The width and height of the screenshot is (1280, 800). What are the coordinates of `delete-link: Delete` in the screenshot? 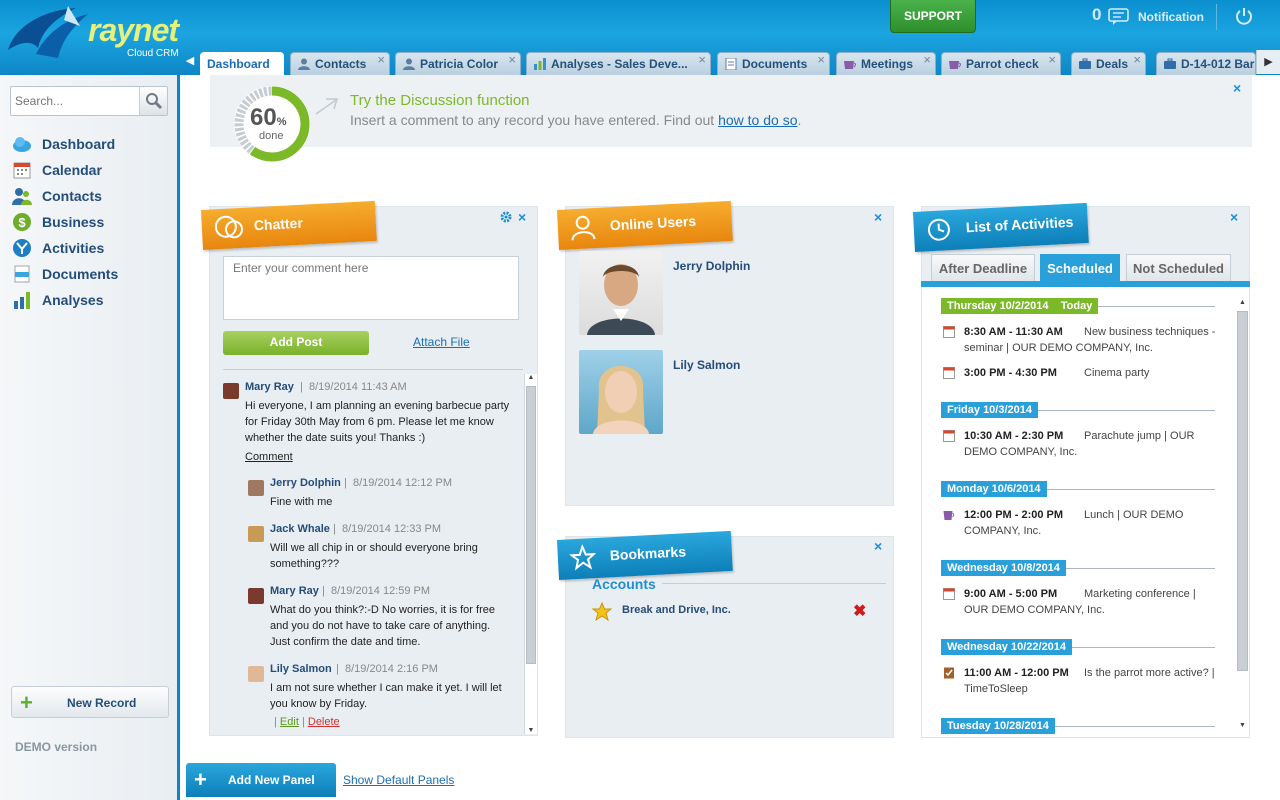 It's located at (324, 722).